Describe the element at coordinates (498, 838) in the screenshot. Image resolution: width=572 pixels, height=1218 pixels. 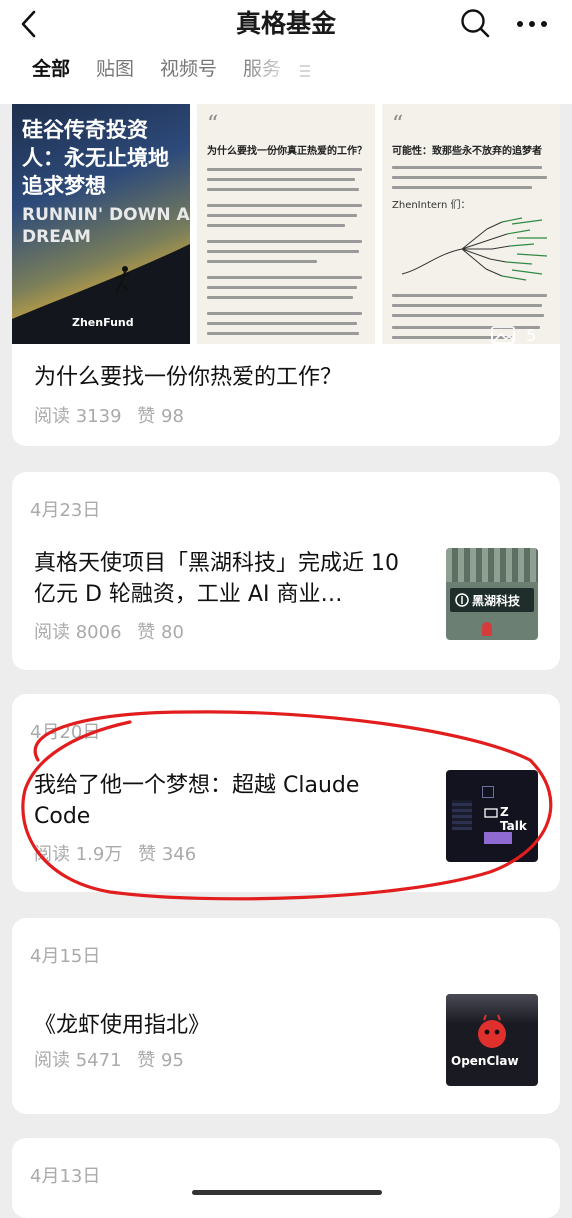
I see `pixel-robot` at that location.